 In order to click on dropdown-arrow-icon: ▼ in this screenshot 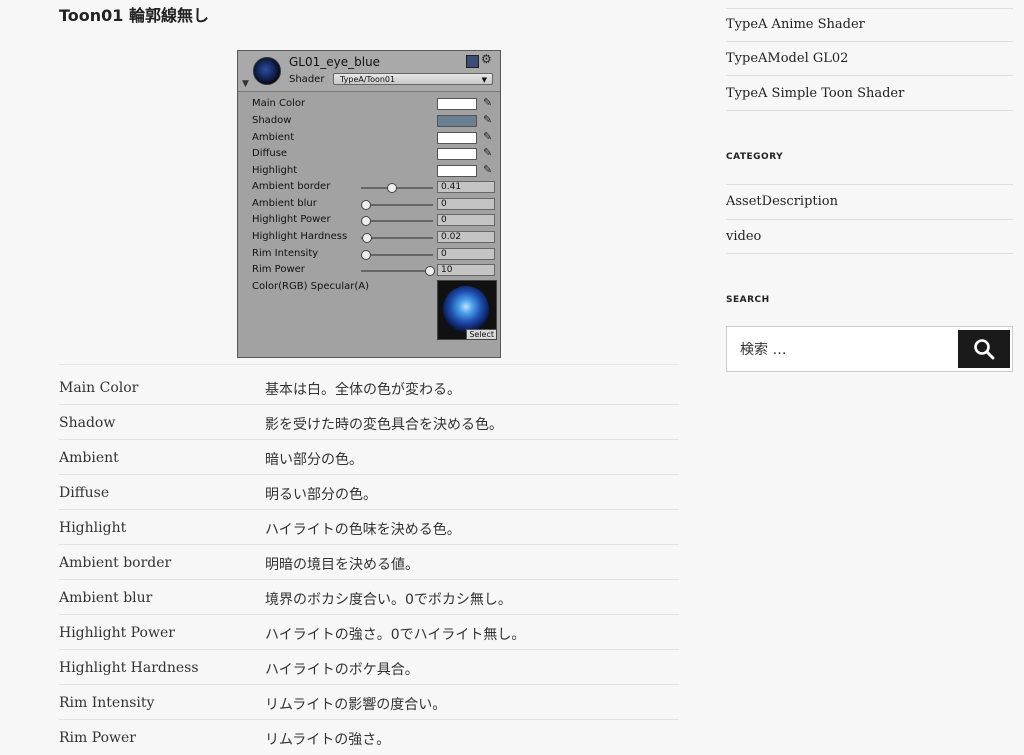, I will do `click(484, 80)`.